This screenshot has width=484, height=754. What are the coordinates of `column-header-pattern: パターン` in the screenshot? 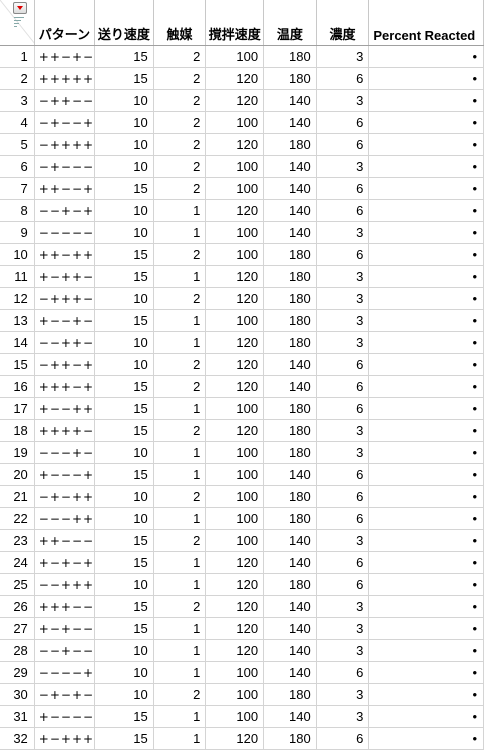 It's located at (65, 23).